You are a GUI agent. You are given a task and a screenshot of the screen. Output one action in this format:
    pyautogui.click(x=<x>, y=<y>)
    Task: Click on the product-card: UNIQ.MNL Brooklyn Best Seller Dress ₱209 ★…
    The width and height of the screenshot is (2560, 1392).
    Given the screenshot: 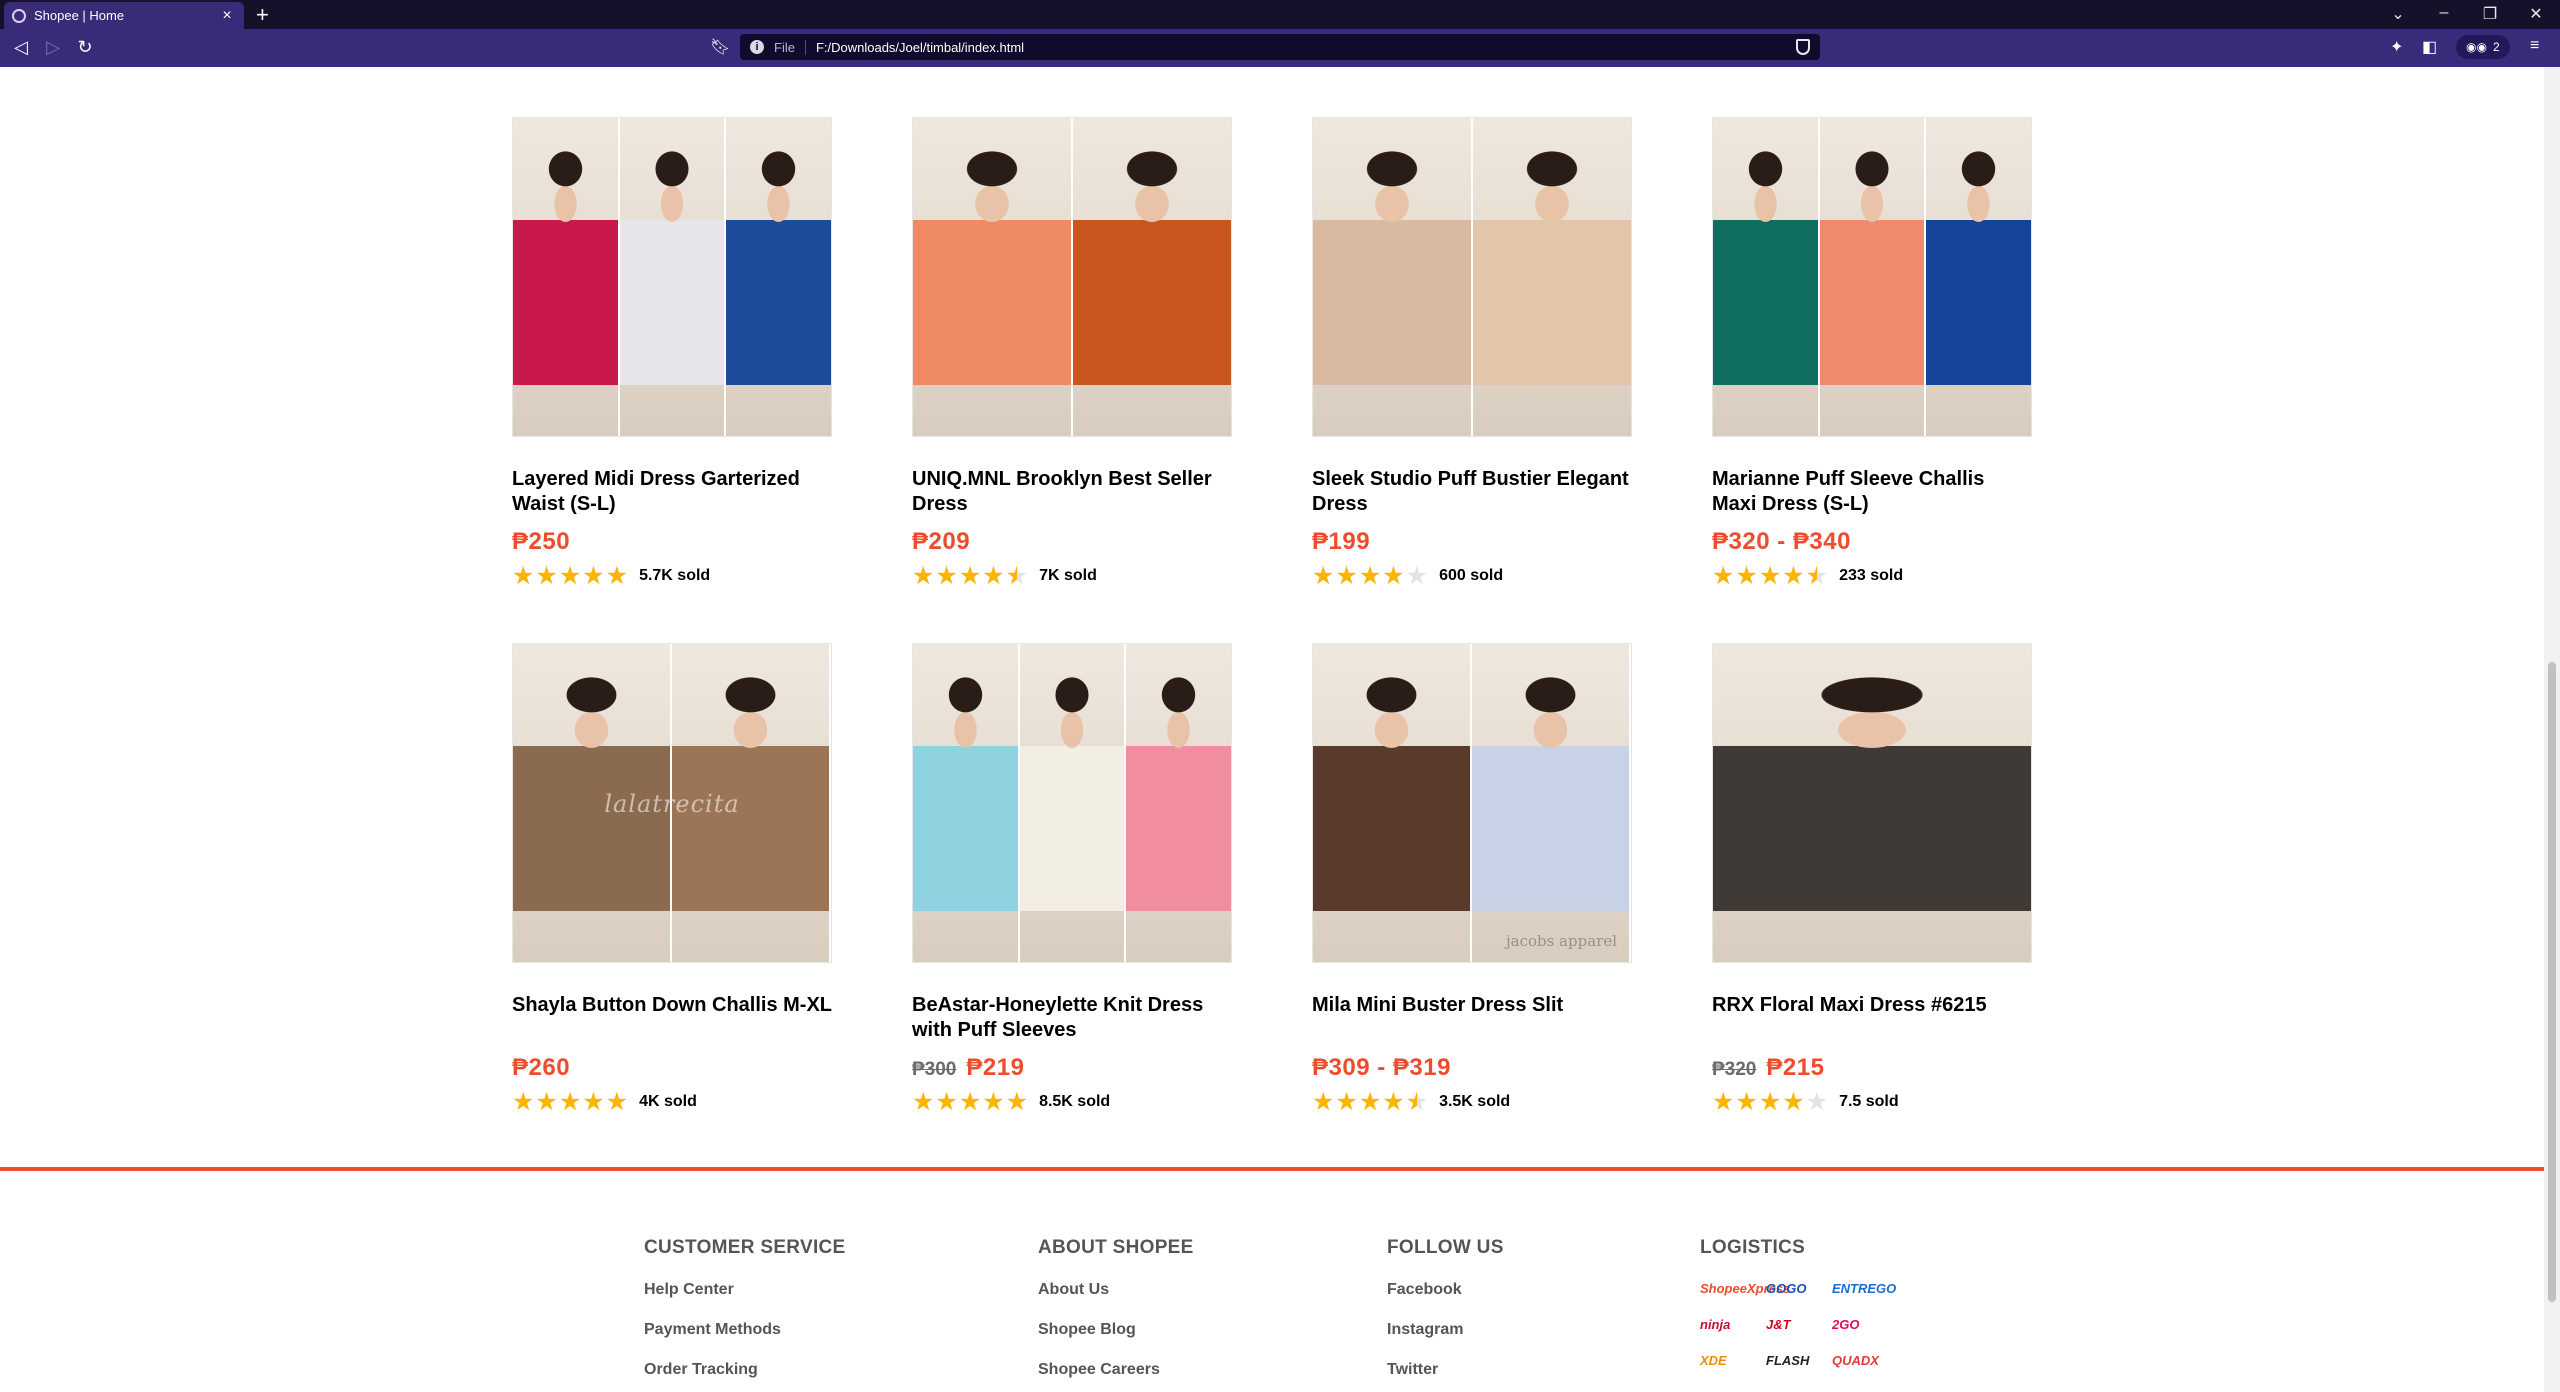 What is the action you would take?
    pyautogui.click(x=1072, y=354)
    